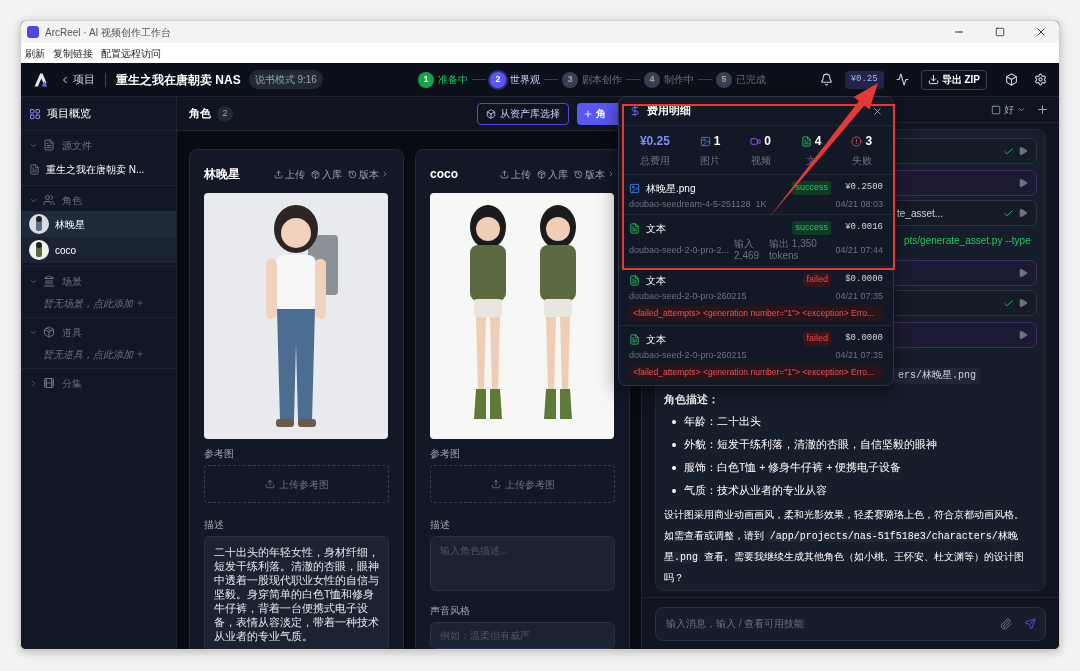 Image resolution: width=1080 pixels, height=671 pixels. I want to click on character-name: coco, so click(444, 174).